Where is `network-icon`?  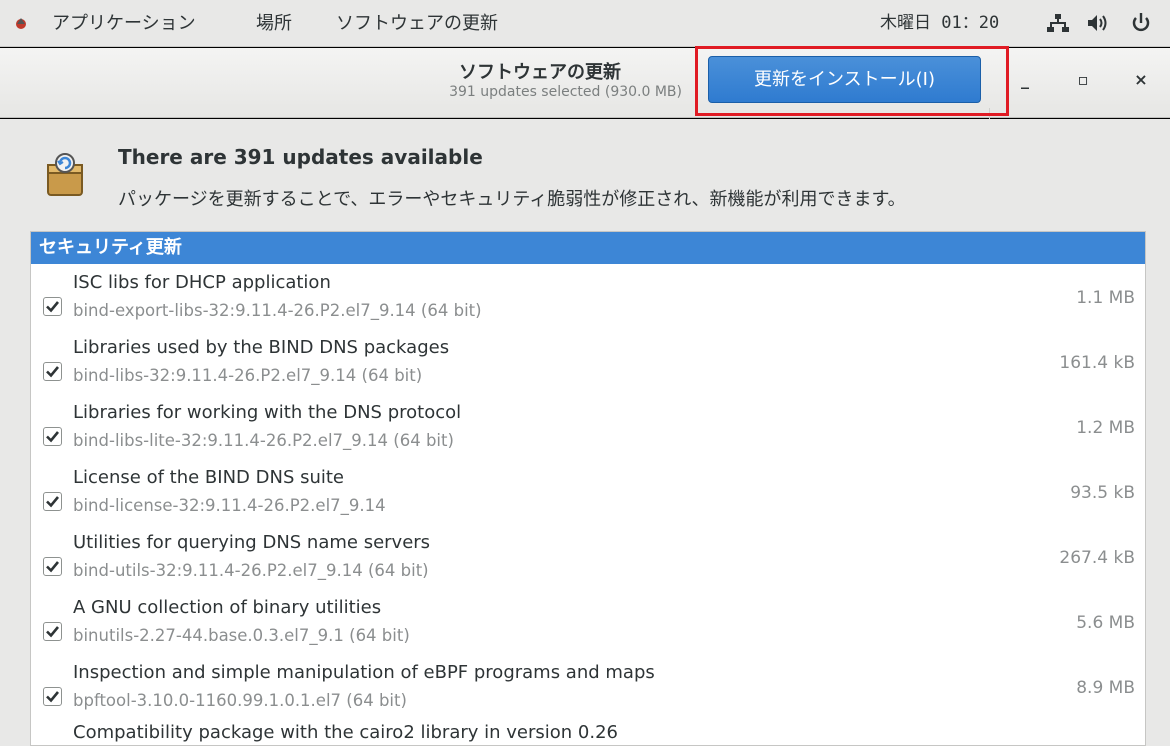 network-icon is located at coordinates (1059, 23).